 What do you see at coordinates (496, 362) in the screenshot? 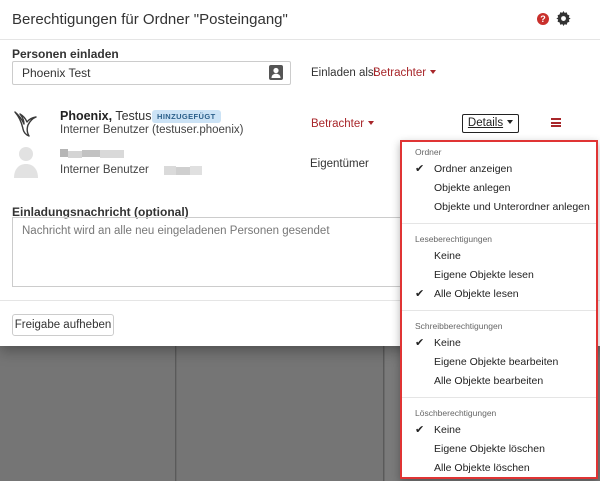
I see `menu-item-write-own: Eigene Objekte bearbeiten` at bounding box center [496, 362].